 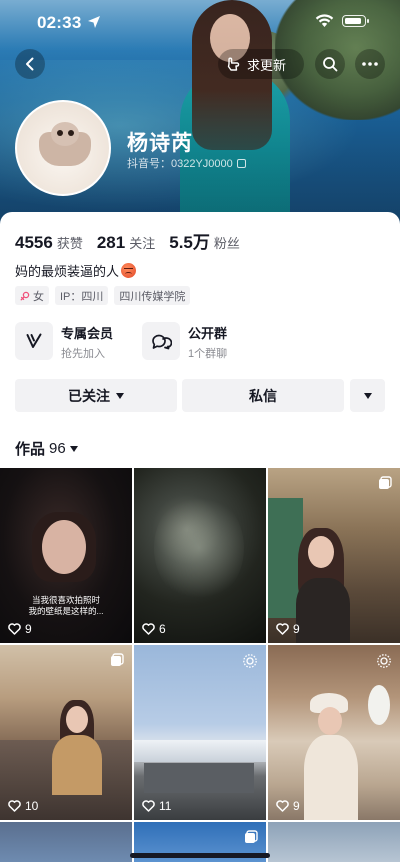 I want to click on video-thumbnail: 10, so click(x=66, y=732).